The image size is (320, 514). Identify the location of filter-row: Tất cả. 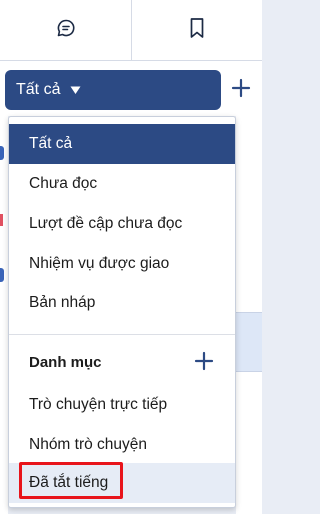
(131, 88).